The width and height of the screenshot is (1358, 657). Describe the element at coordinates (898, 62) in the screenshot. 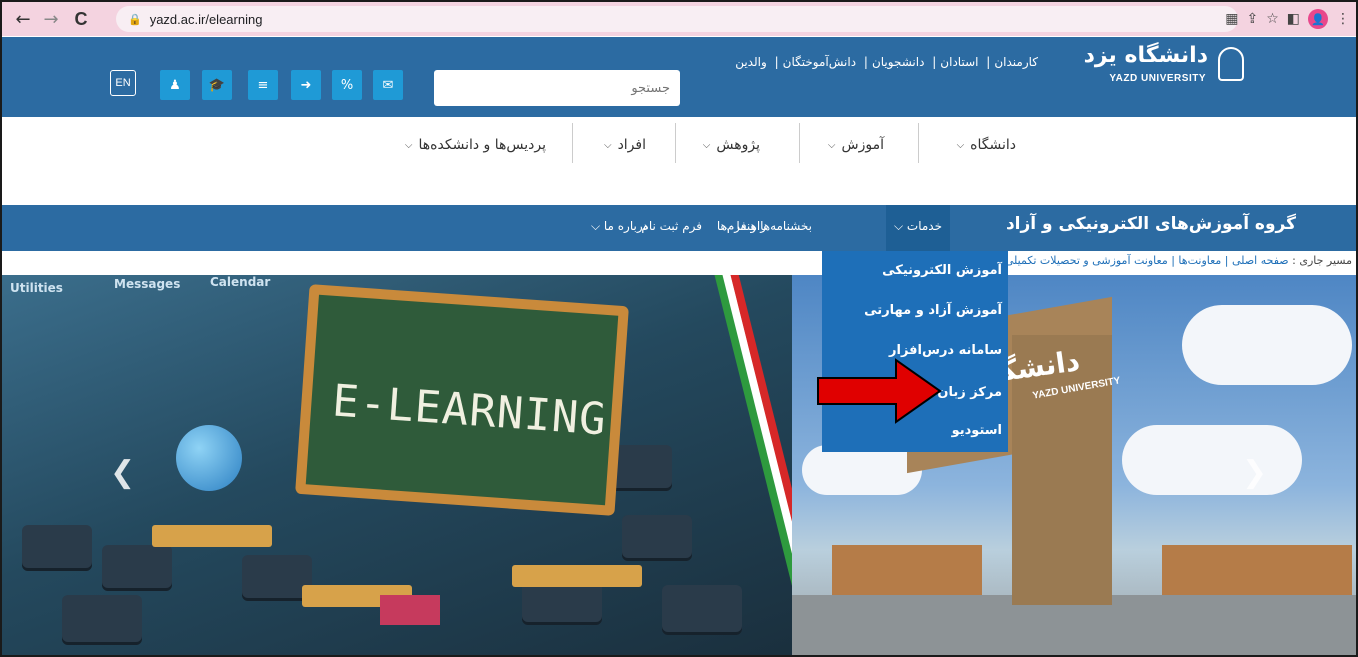

I see `link-students: دانشجویان` at that location.